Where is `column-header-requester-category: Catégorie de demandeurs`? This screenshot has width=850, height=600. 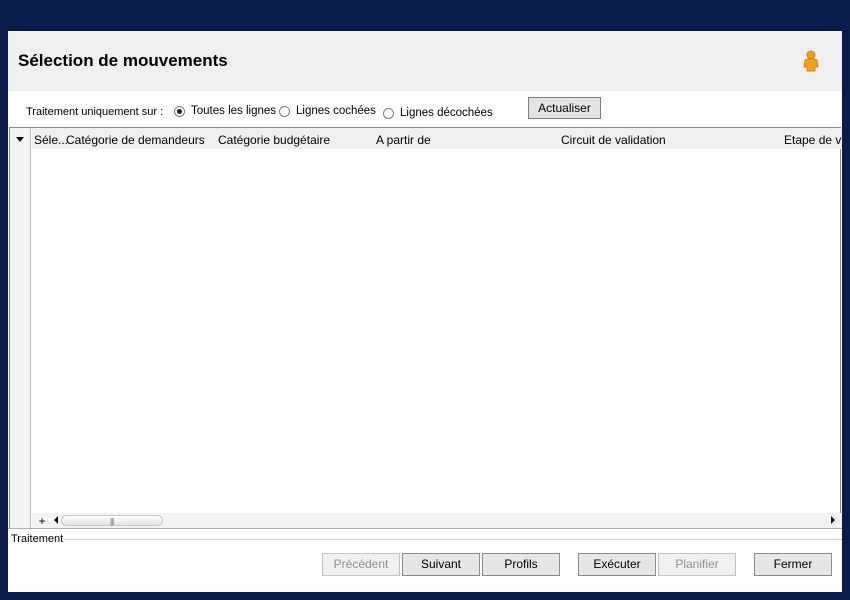
column-header-requester-category: Catégorie de demandeurs is located at coordinates (135, 140).